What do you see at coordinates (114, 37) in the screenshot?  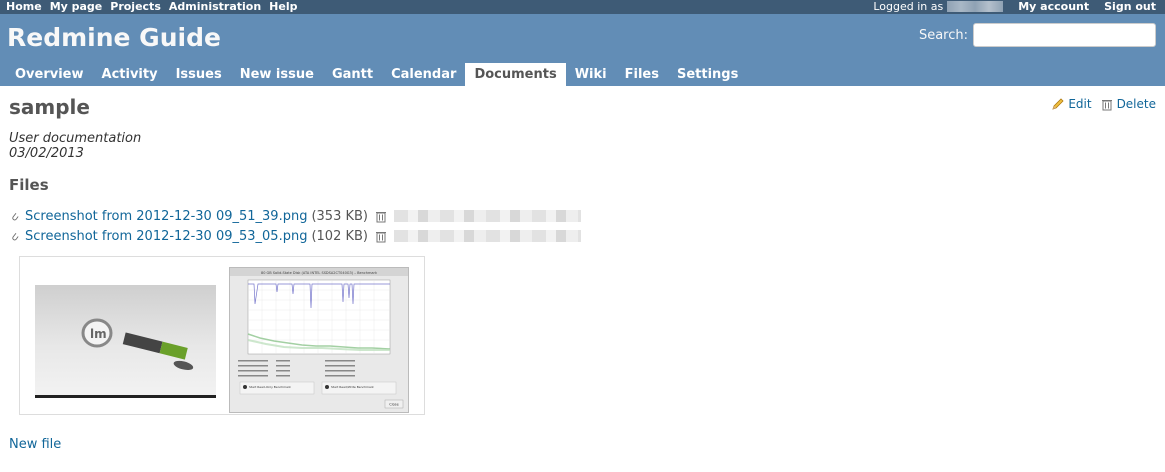 I see `project-title: Redmine Guide` at bounding box center [114, 37].